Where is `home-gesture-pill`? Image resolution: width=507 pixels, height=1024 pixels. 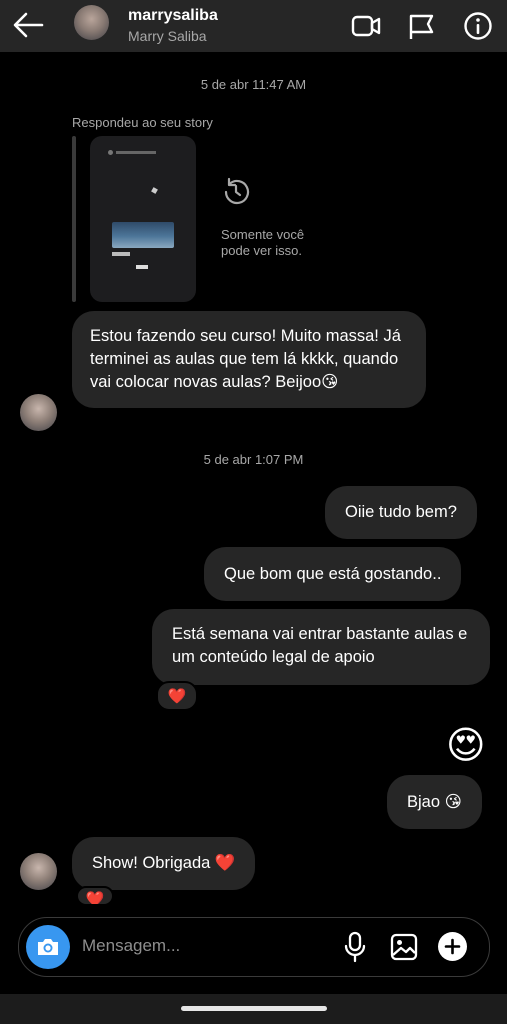
home-gesture-pill is located at coordinates (254, 1008).